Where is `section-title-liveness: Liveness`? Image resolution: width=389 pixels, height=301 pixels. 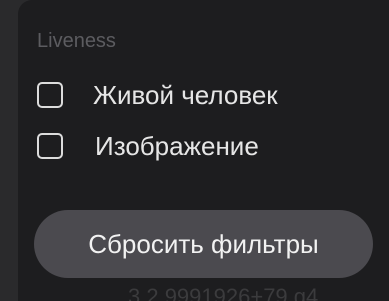 section-title-liveness: Liveness is located at coordinates (76, 41).